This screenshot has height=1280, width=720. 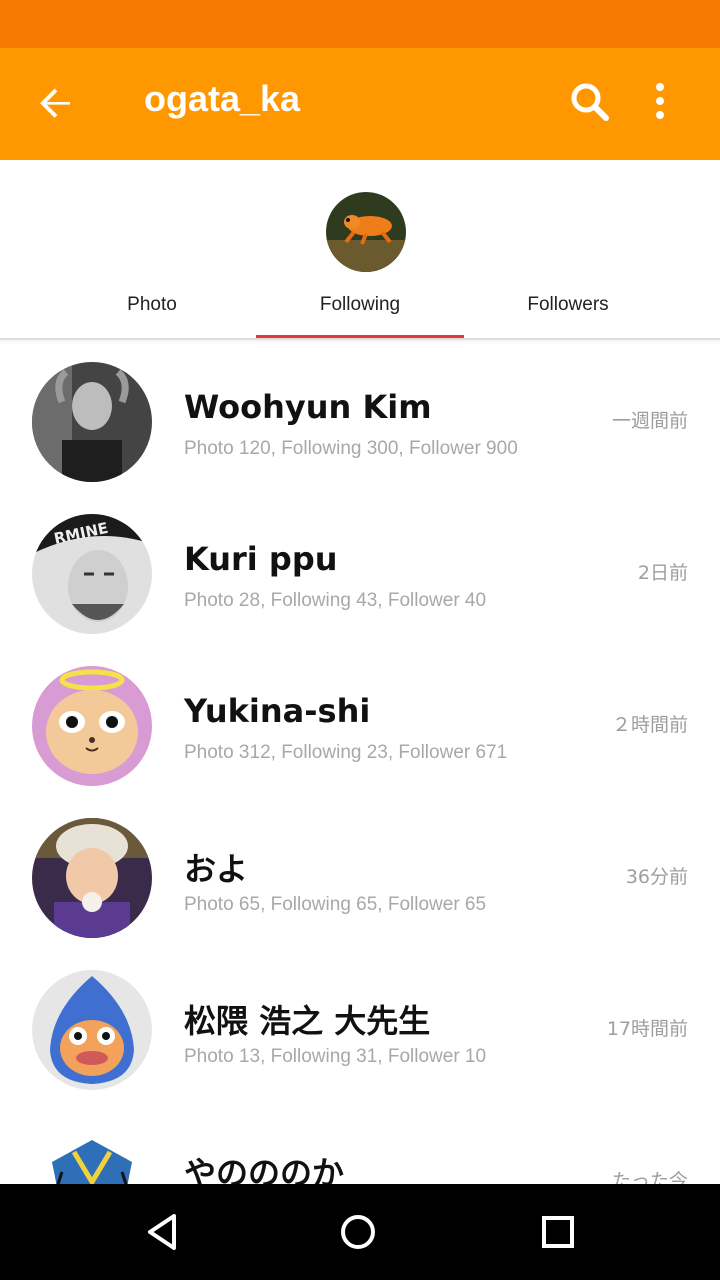 I want to click on page-title: ogata_ka, so click(x=222, y=98).